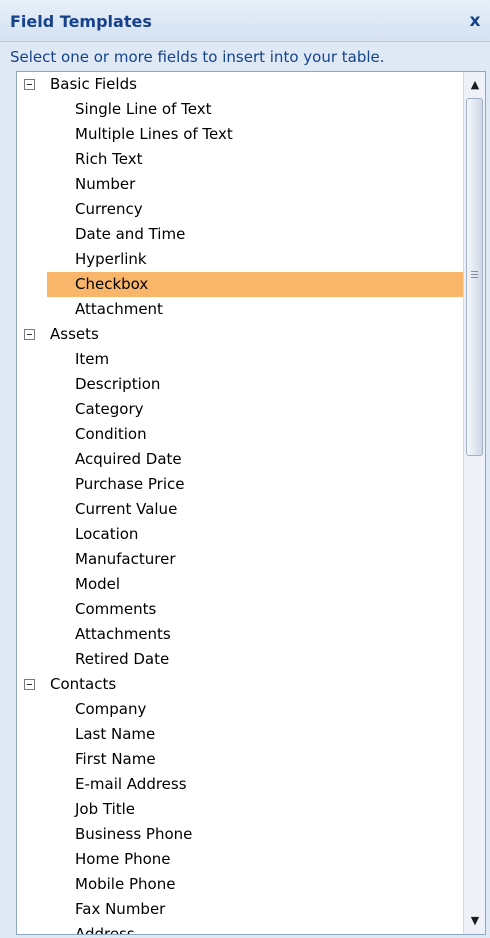 The height and width of the screenshot is (938, 490). What do you see at coordinates (122, 659) in the screenshot?
I see `tree-item-label: Retired Date` at bounding box center [122, 659].